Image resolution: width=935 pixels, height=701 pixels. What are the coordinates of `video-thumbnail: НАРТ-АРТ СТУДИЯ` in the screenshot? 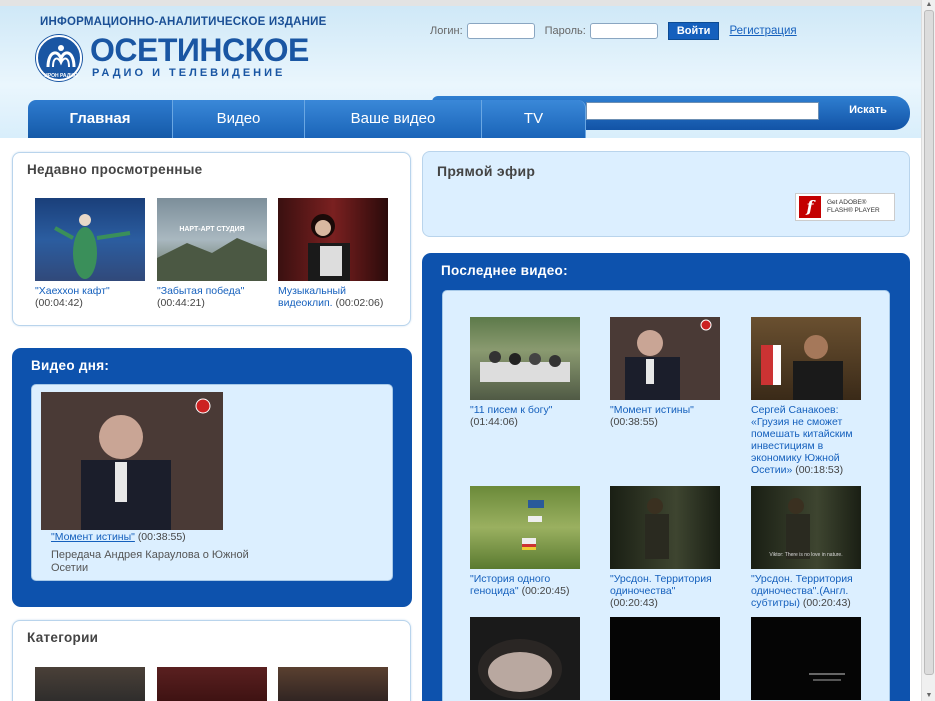 It's located at (212, 239).